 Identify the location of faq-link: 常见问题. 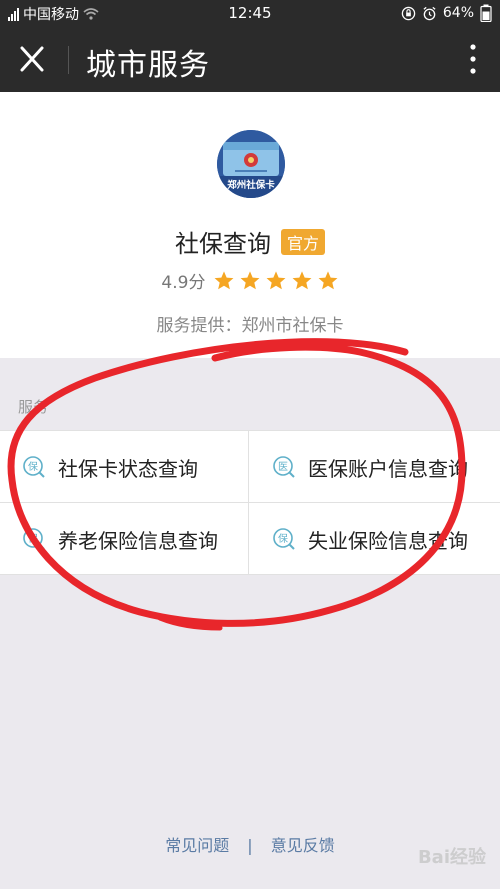
(197, 845).